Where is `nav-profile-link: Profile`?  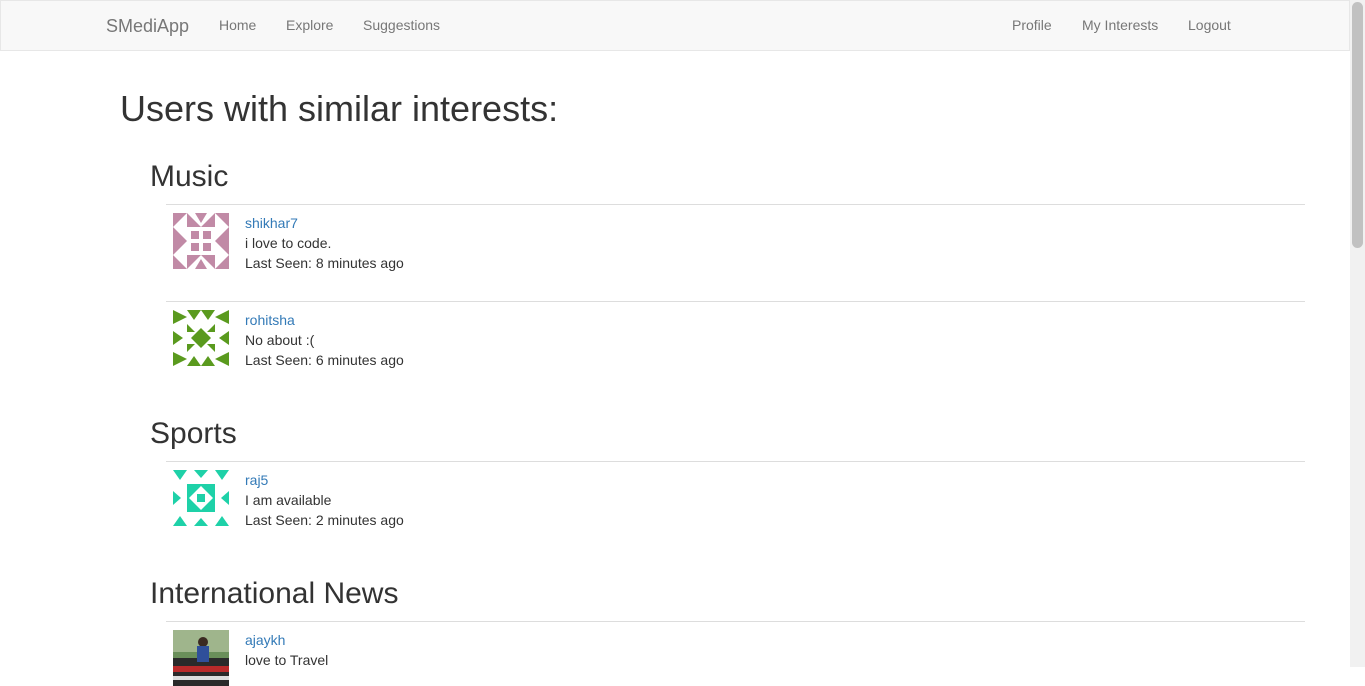
nav-profile-link: Profile is located at coordinates (1032, 25).